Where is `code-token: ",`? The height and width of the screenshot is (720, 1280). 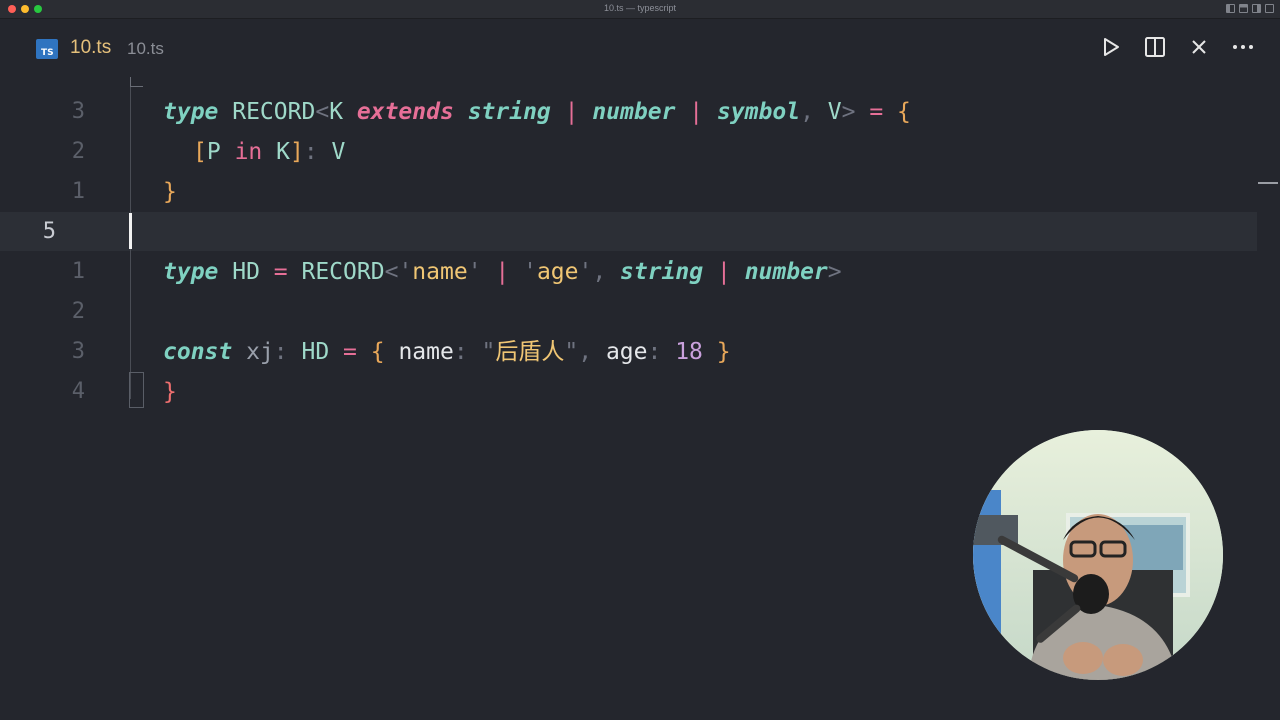 code-token: ", is located at coordinates (585, 352).